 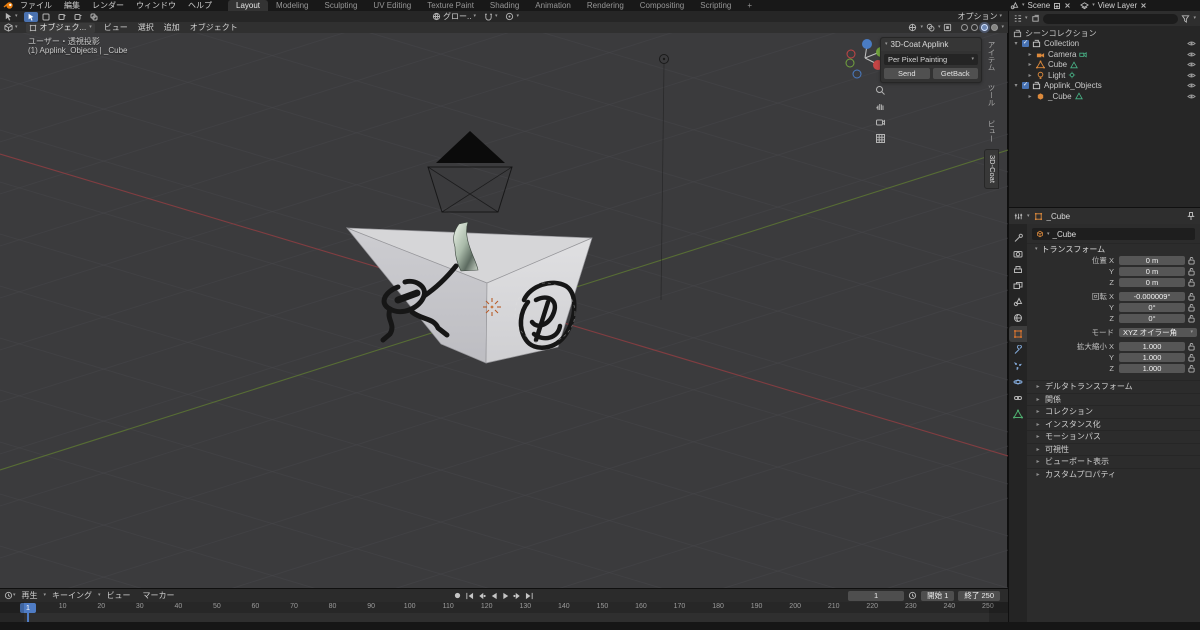 I want to click on rotation-mode-dropdown: XYZ オイラー角 ▾, so click(x=1158, y=332).